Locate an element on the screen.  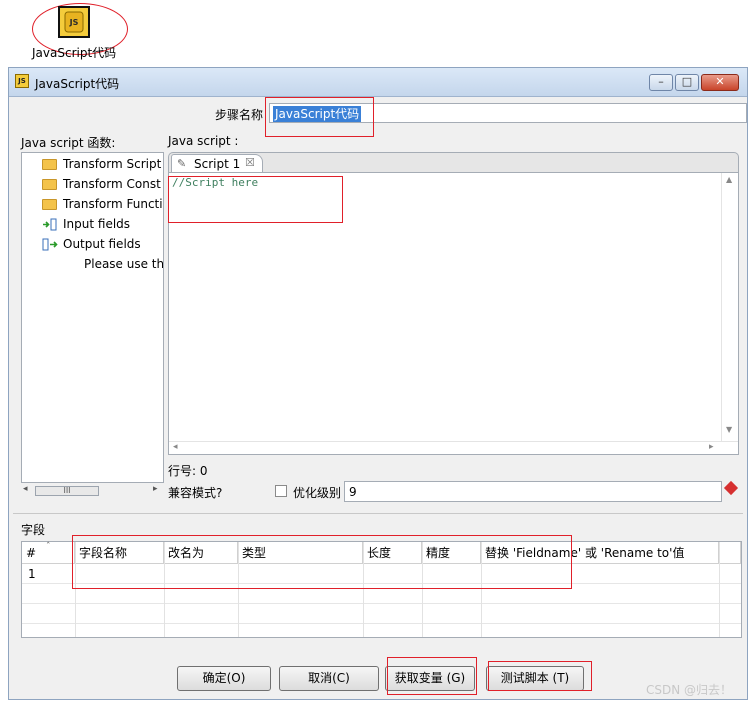
editor-horizontal-scrollbar: ◂ ▸ is located at coordinates (453, 448).